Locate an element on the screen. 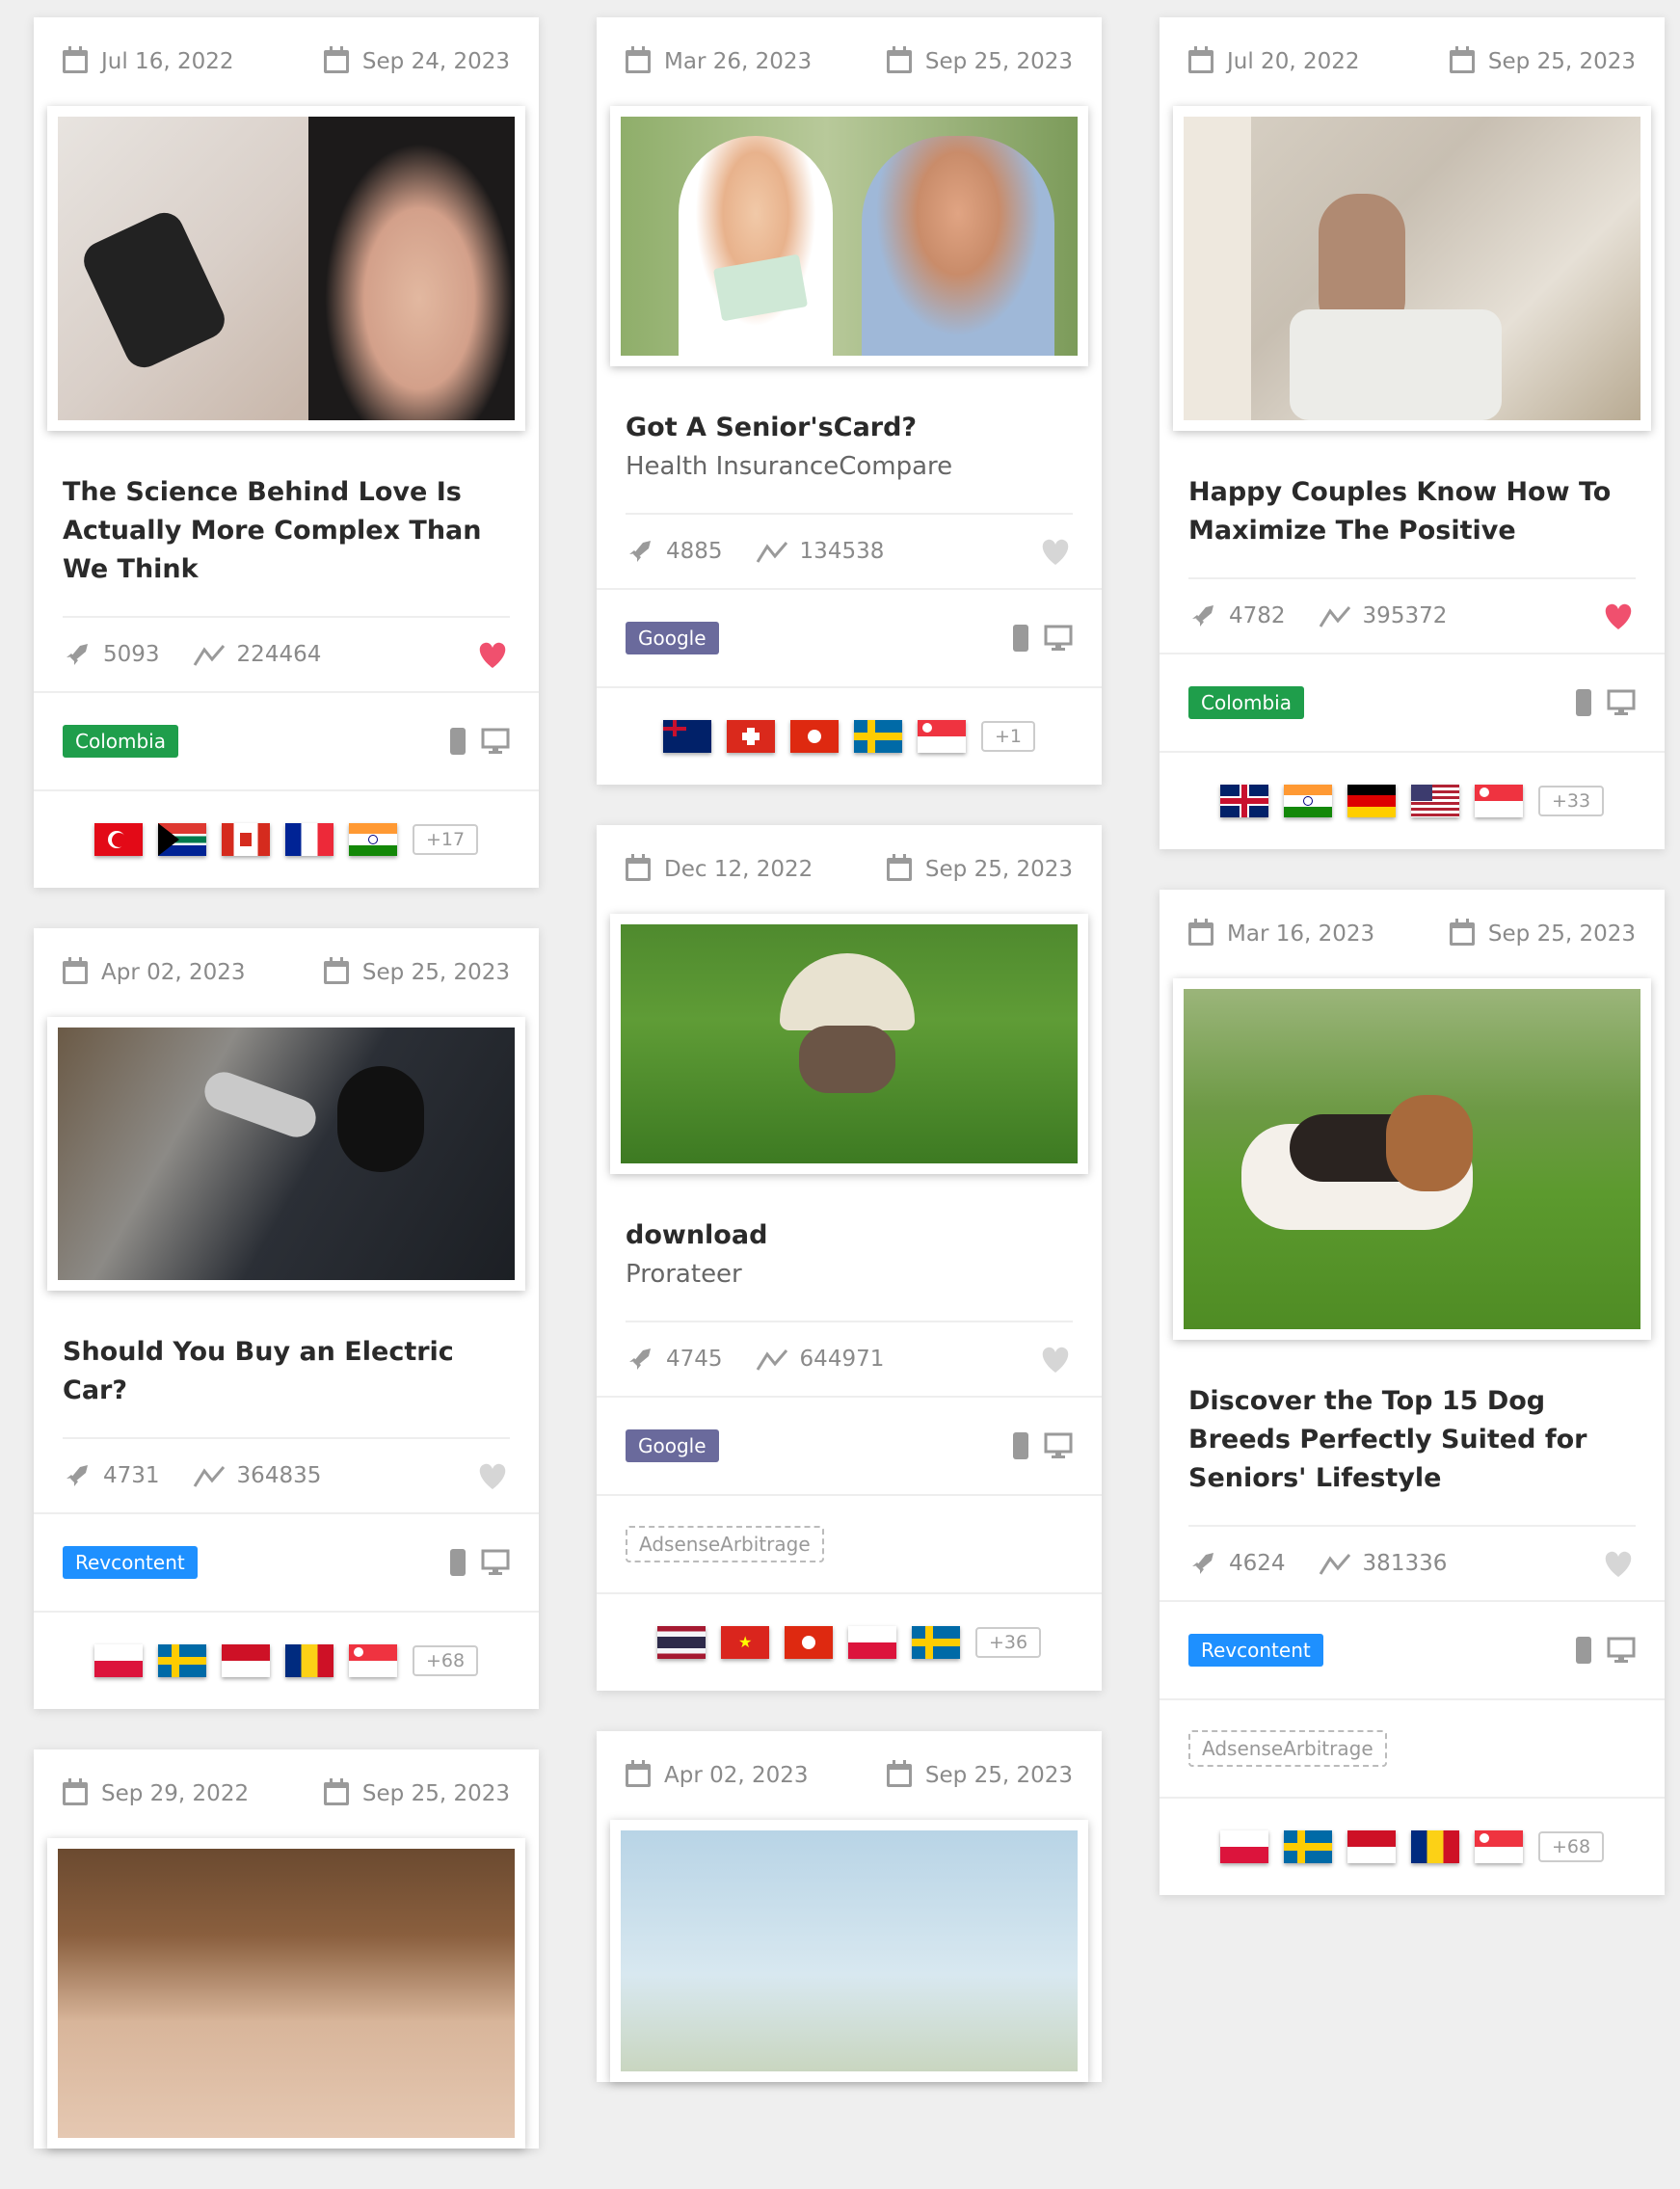 This screenshot has height=2189, width=1680. more-countries: +1 is located at coordinates (1007, 736).